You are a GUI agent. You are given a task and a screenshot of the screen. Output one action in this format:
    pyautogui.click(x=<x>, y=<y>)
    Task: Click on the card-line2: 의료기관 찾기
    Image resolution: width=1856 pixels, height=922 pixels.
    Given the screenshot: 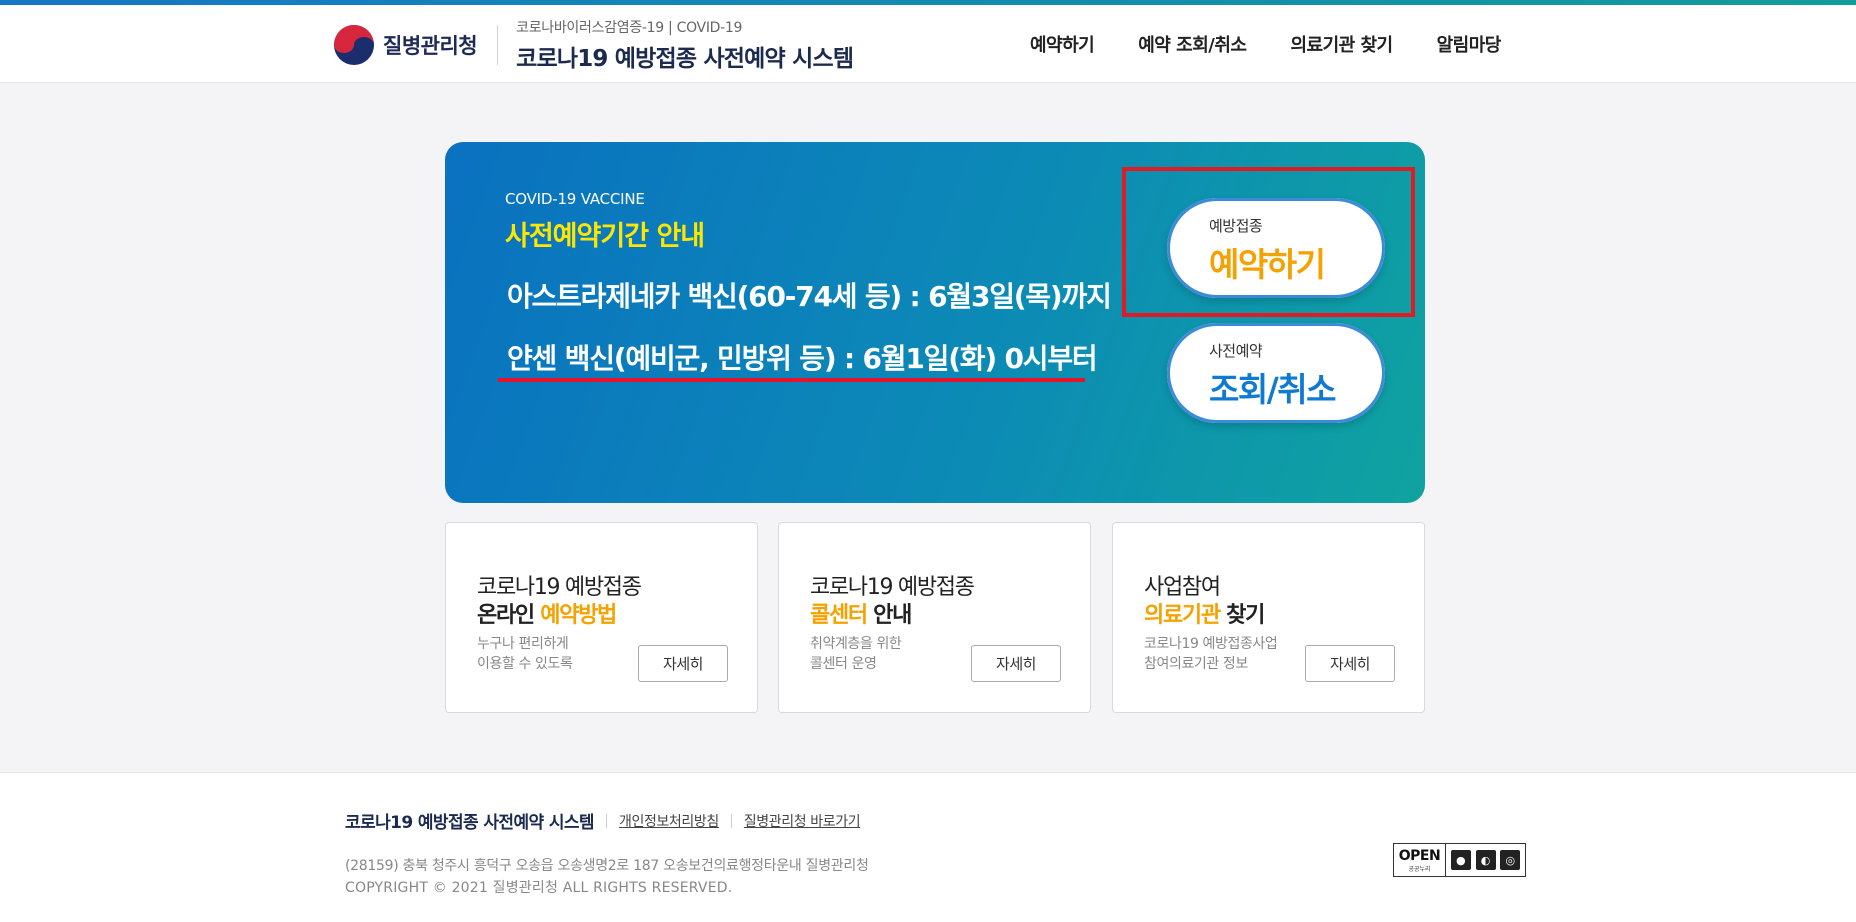 What is the action you would take?
    pyautogui.click(x=1204, y=613)
    